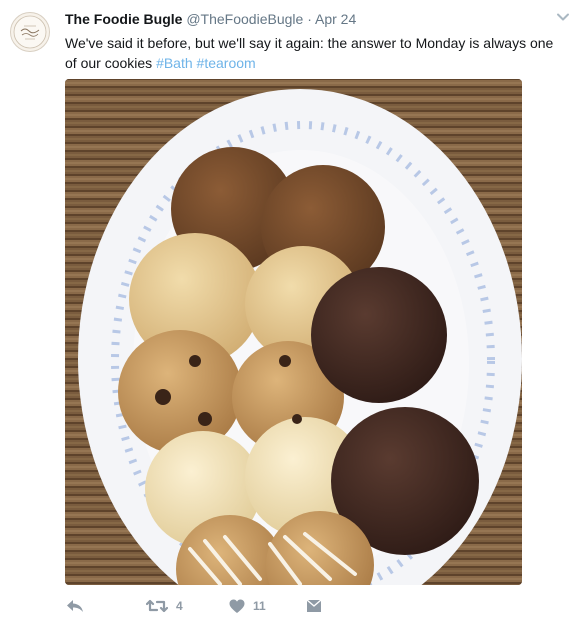  Describe the element at coordinates (179, 606) in the screenshot. I see `retweet-count: 4` at that location.